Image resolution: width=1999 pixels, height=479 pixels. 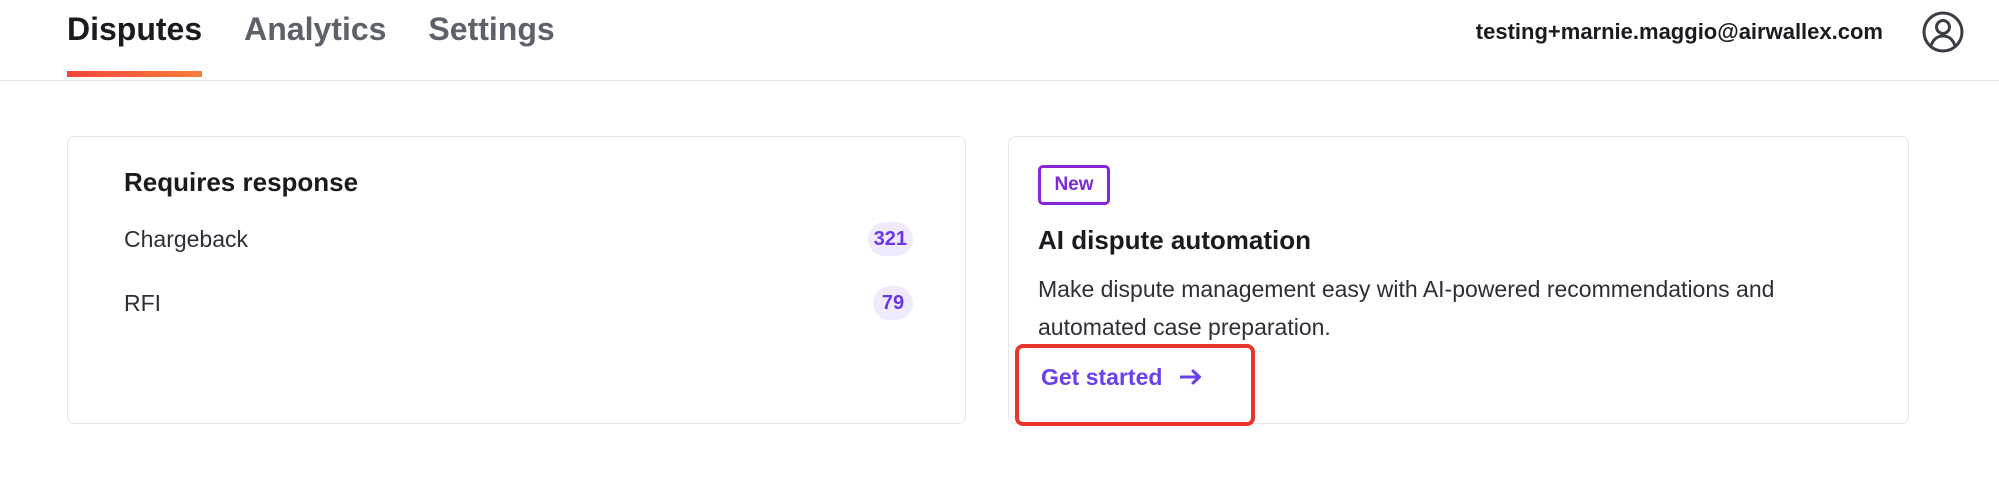 I want to click on tab-analytics: Analytics, so click(x=315, y=40).